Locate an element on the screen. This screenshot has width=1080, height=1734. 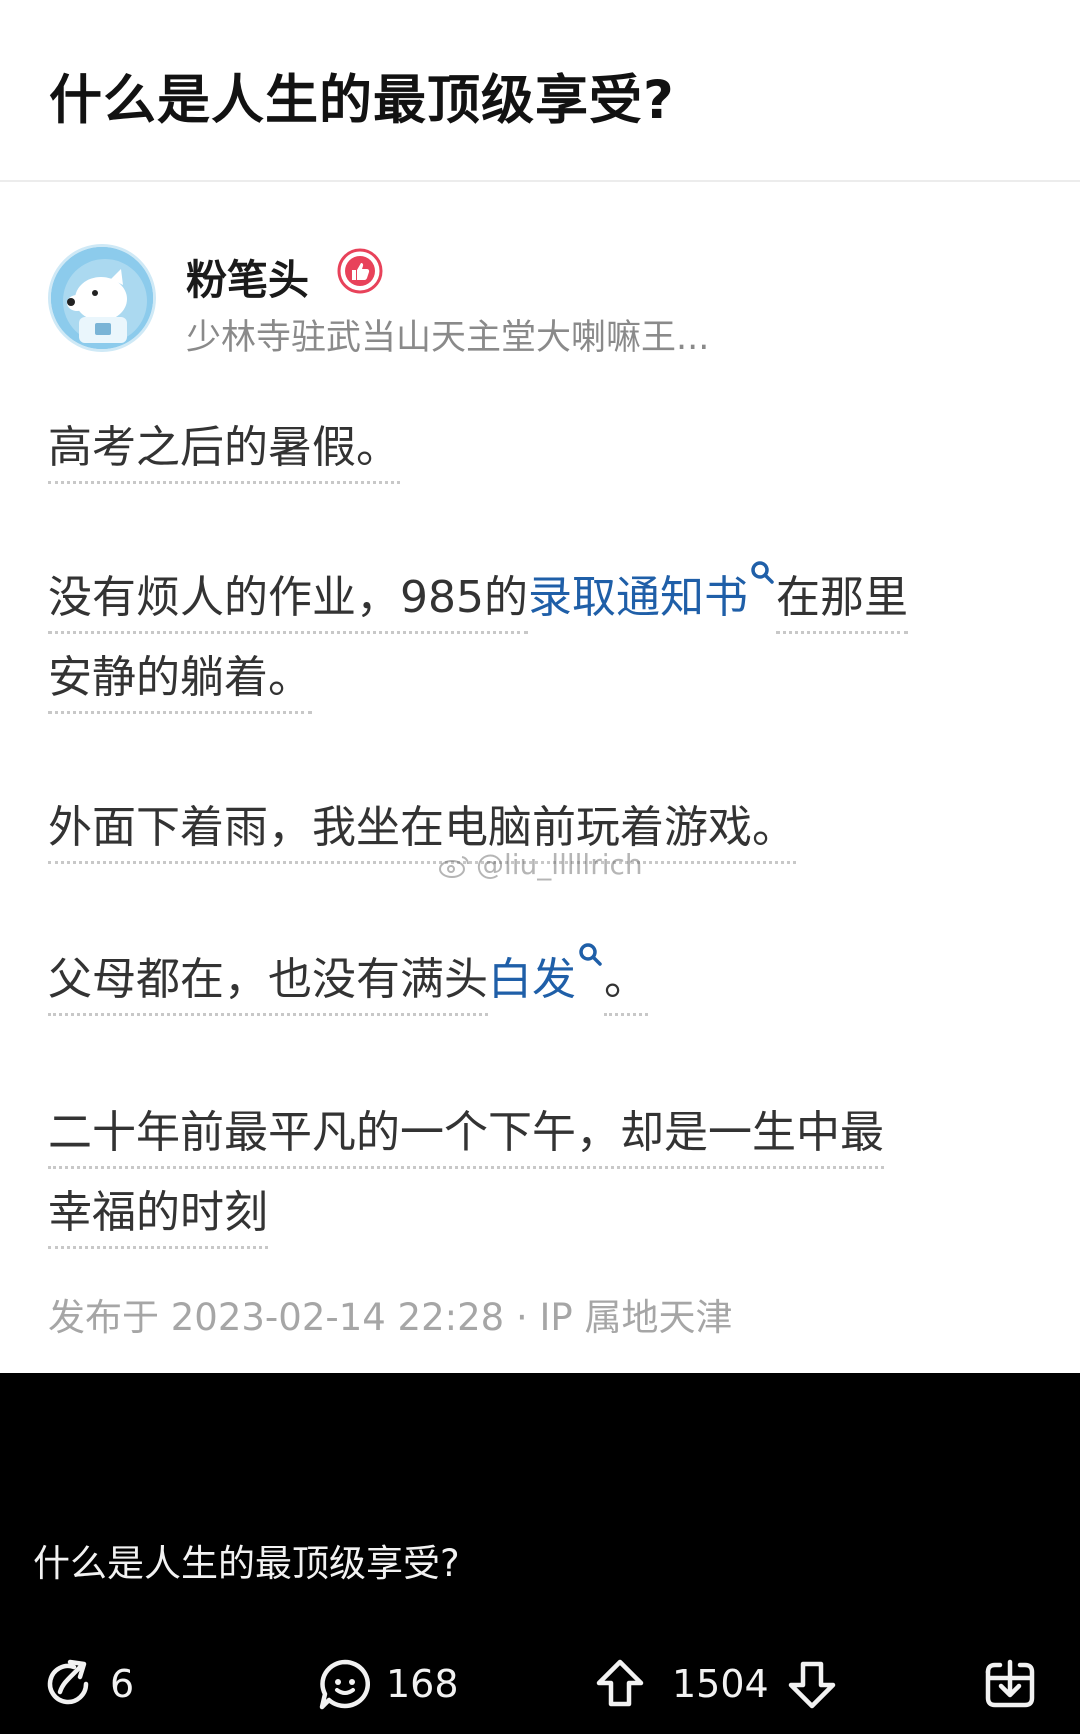
weibo-logo-icon is located at coordinates (454, 867).